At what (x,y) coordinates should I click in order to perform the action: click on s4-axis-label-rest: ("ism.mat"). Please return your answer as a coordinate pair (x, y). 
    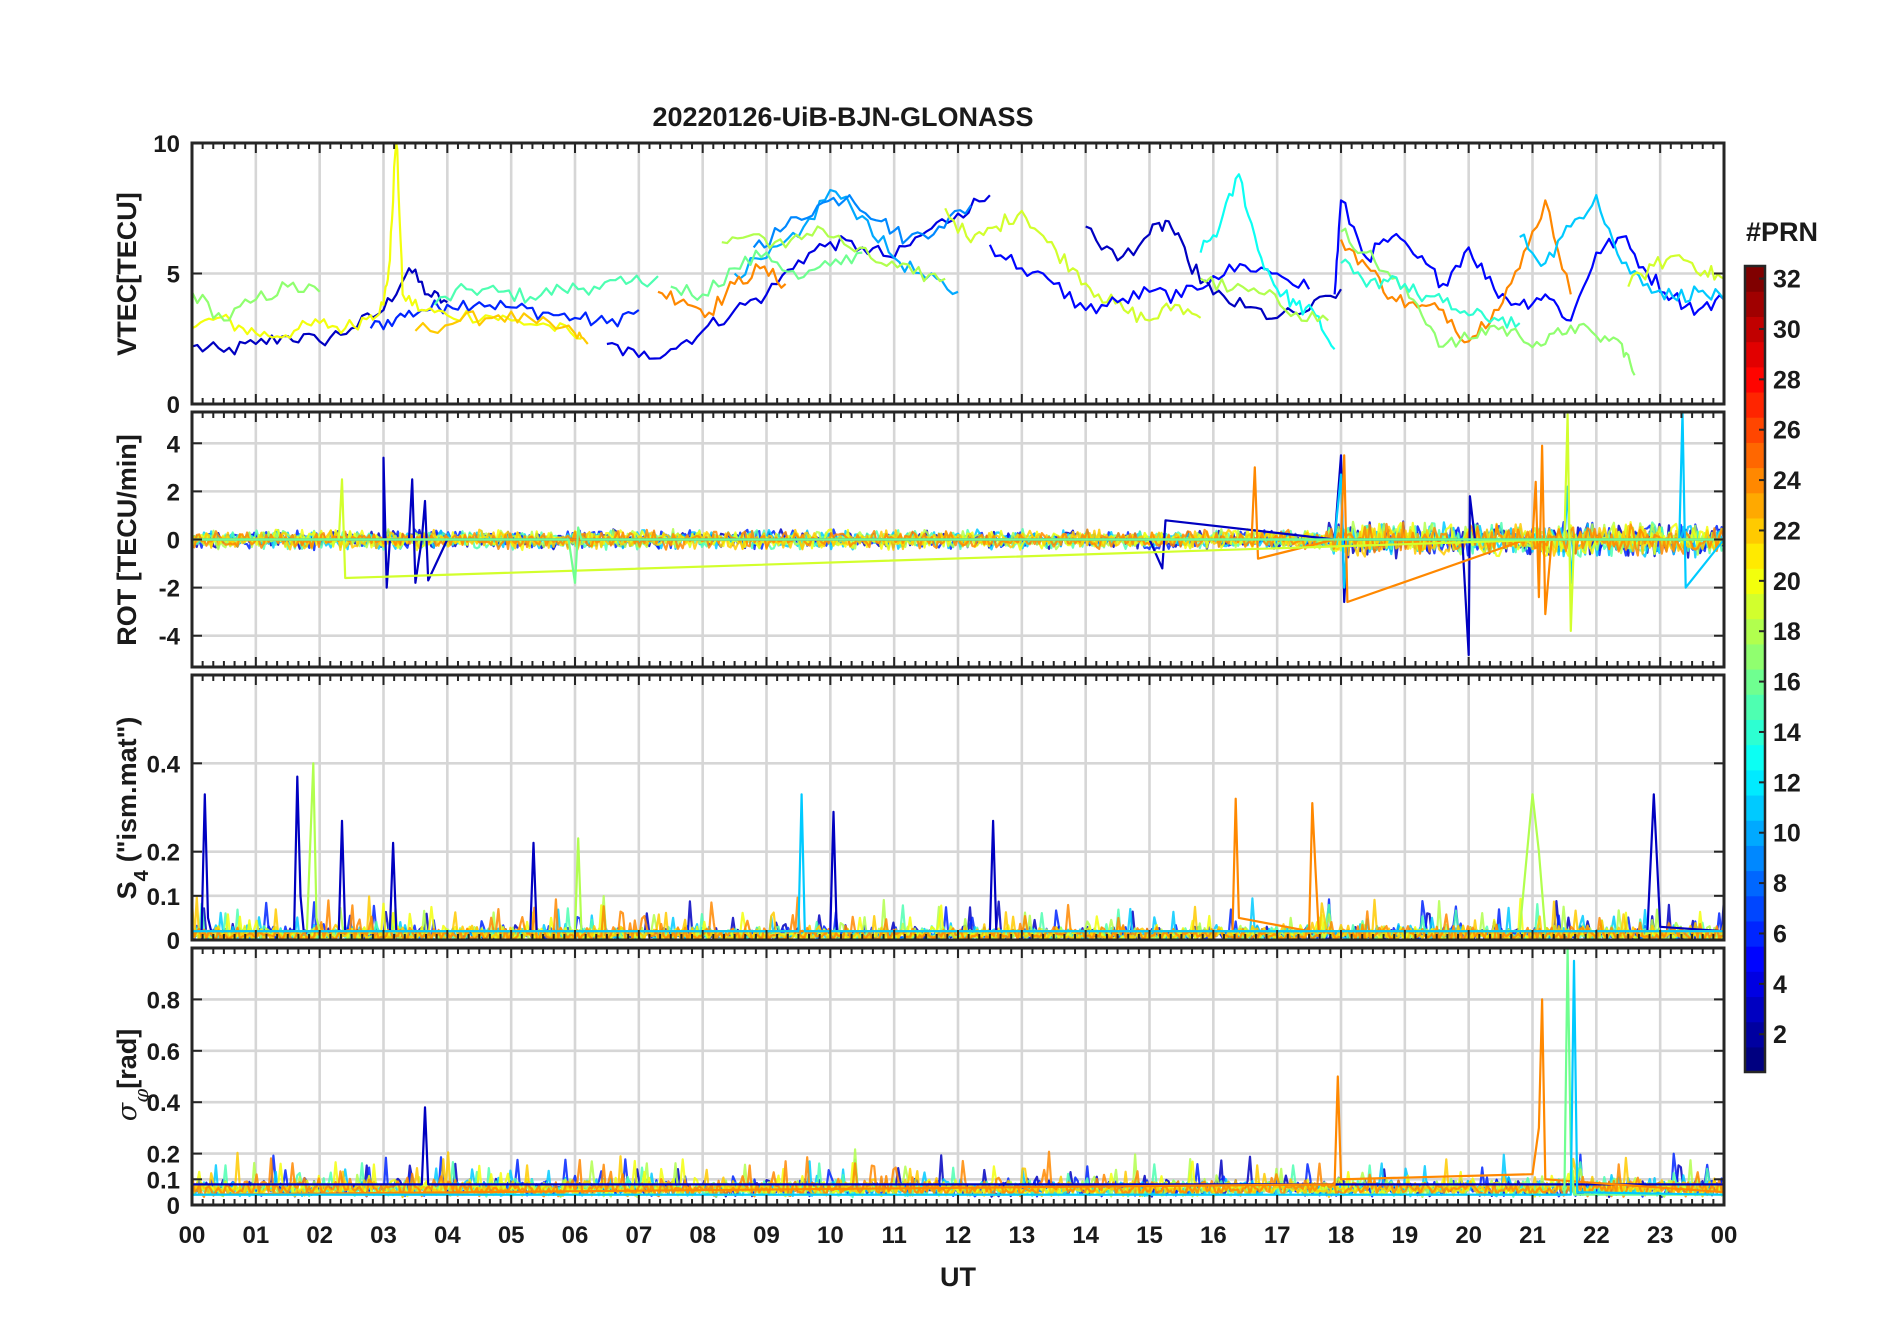
    Looking at the image, I should click on (127, 790).